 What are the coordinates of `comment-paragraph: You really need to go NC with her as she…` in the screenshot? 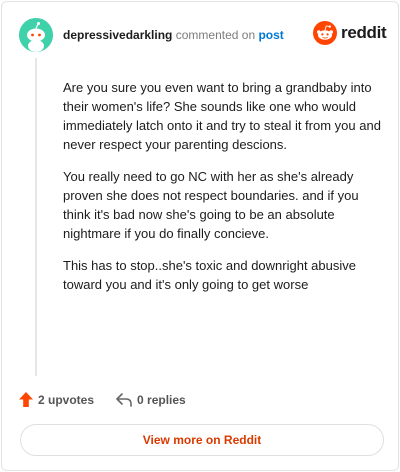 It's located at (211, 205).